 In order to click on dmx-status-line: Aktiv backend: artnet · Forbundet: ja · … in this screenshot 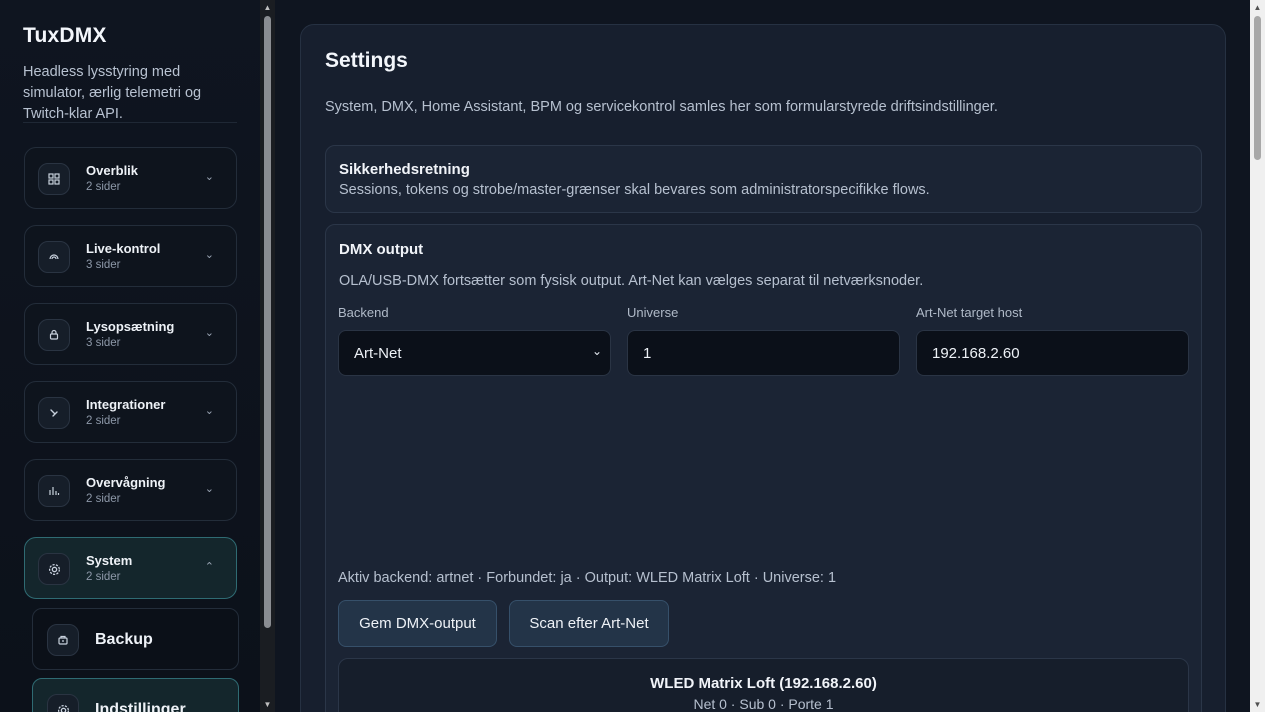, I will do `click(587, 578)`.